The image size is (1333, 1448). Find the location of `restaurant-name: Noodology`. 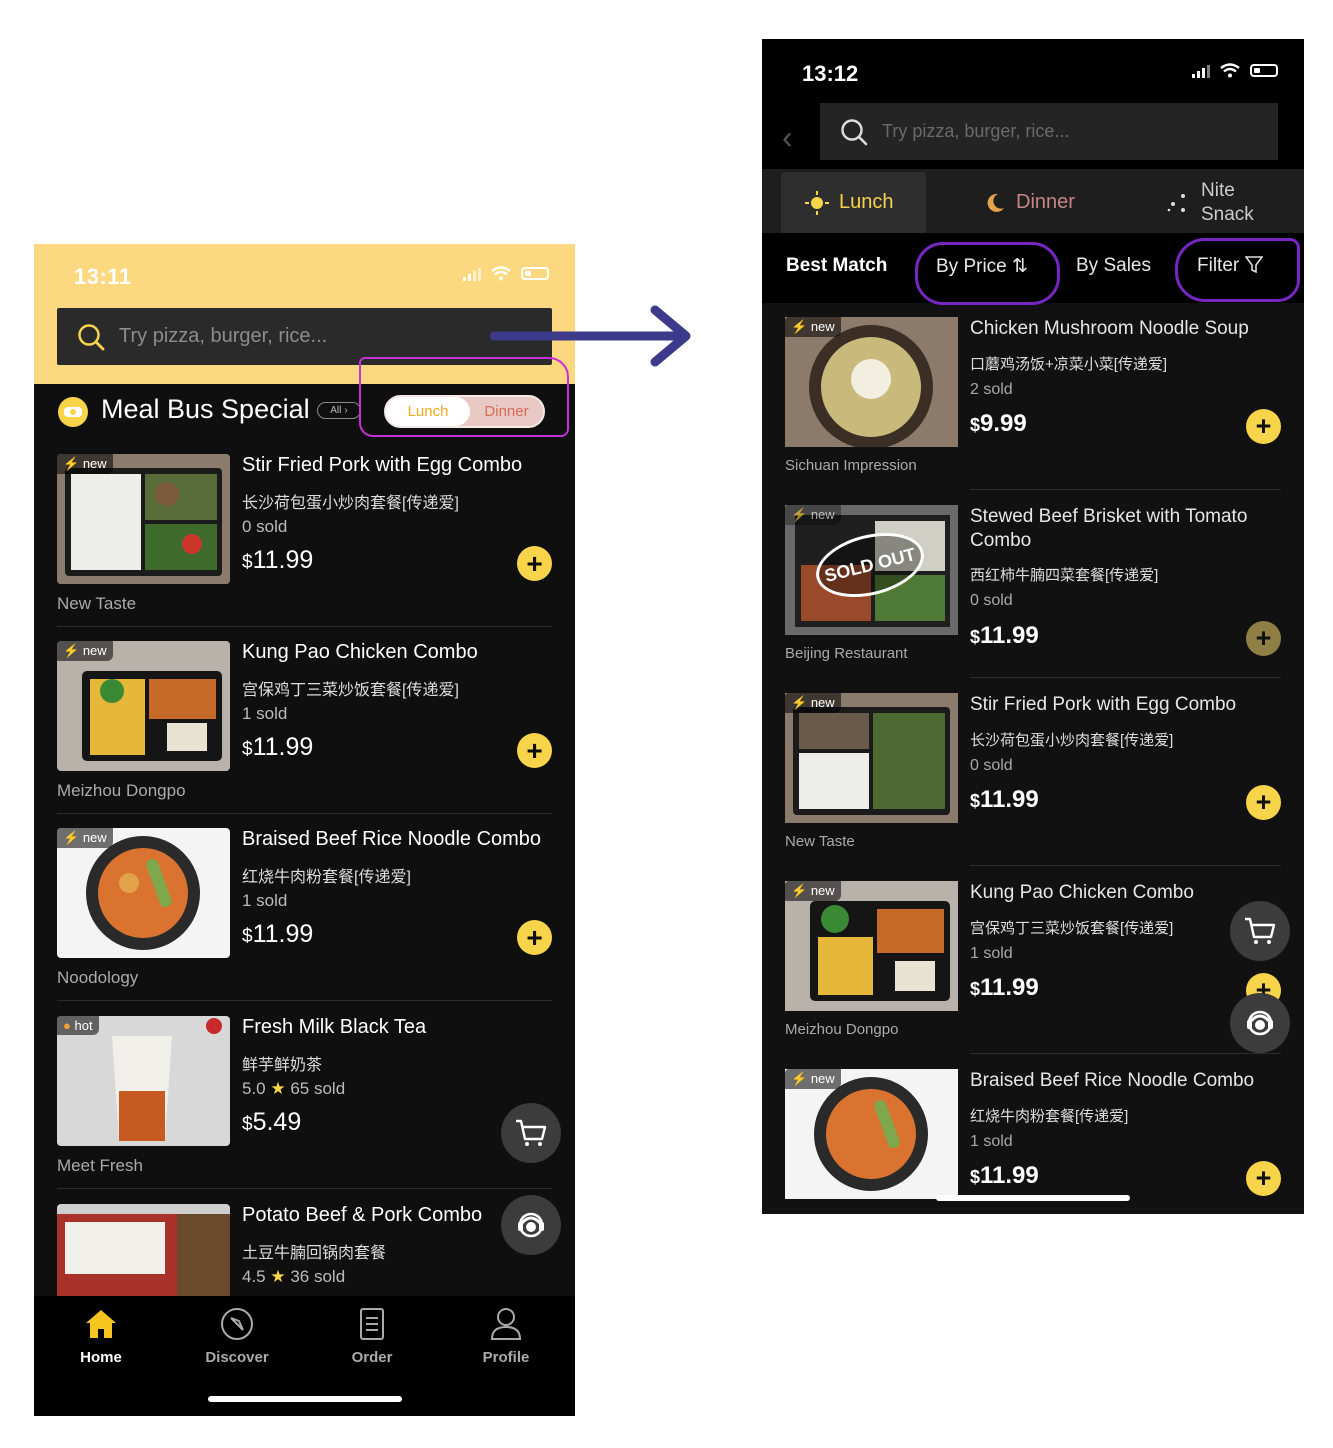

restaurant-name: Noodology is located at coordinates (98, 977).